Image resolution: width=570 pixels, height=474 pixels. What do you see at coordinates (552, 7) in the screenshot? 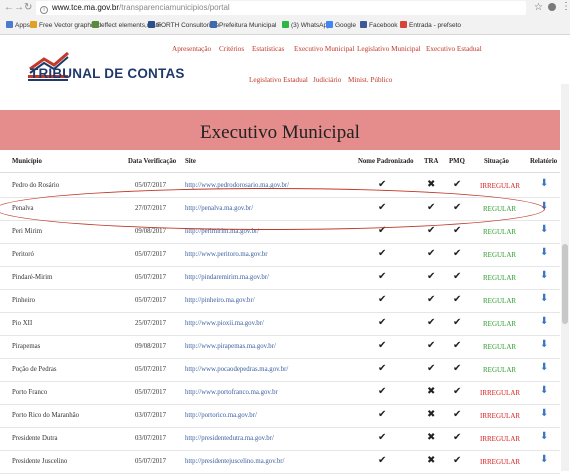
I see `extension-icon` at bounding box center [552, 7].